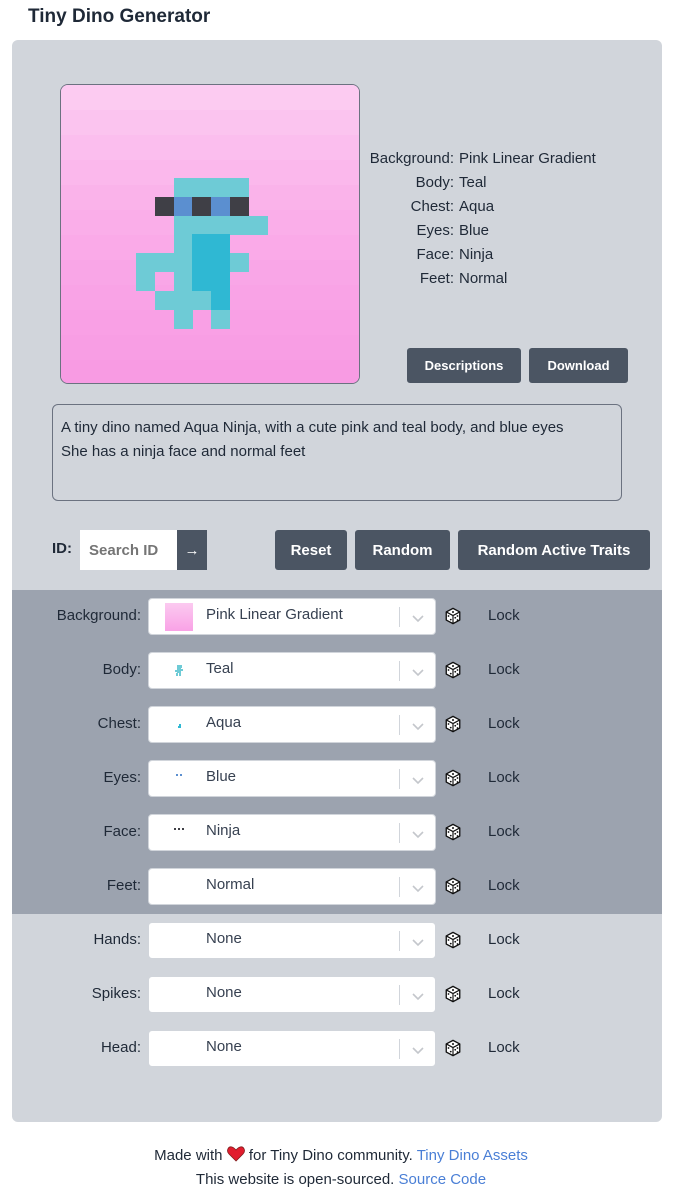 This screenshot has height=1200, width=682. What do you see at coordinates (120, 1047) in the screenshot?
I see `trait-label: Head:` at bounding box center [120, 1047].